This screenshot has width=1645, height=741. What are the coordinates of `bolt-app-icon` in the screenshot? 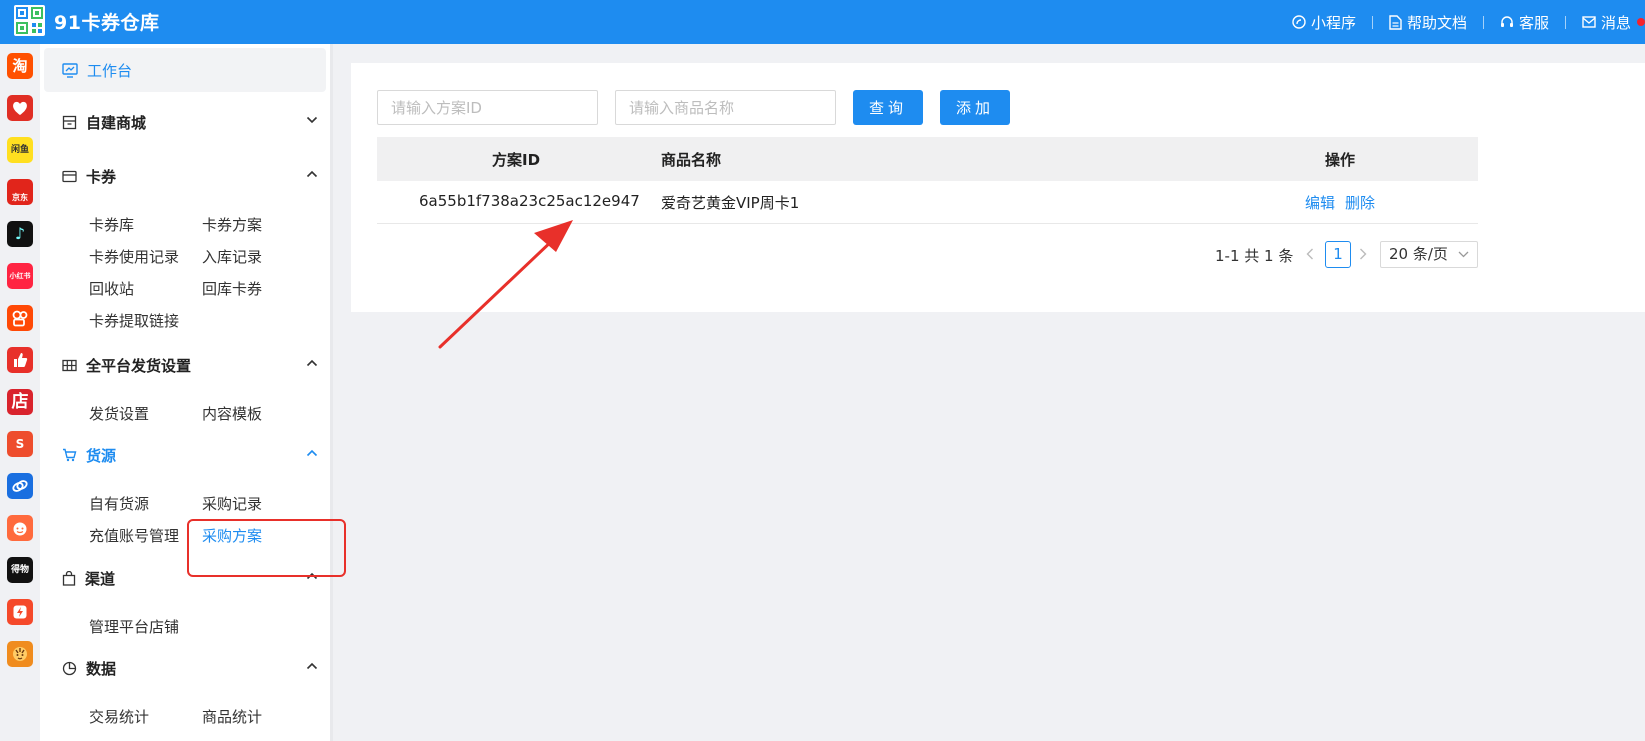 It's located at (20, 612).